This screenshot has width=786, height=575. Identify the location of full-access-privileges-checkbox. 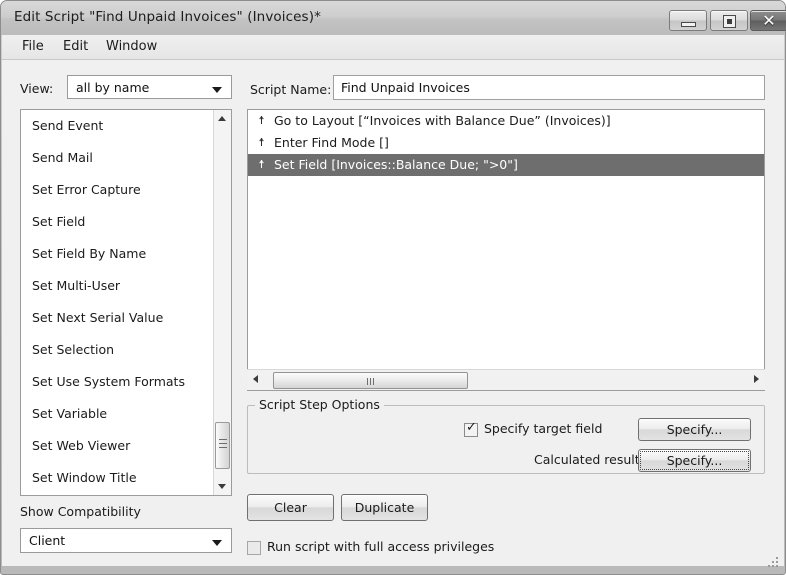
(254, 548).